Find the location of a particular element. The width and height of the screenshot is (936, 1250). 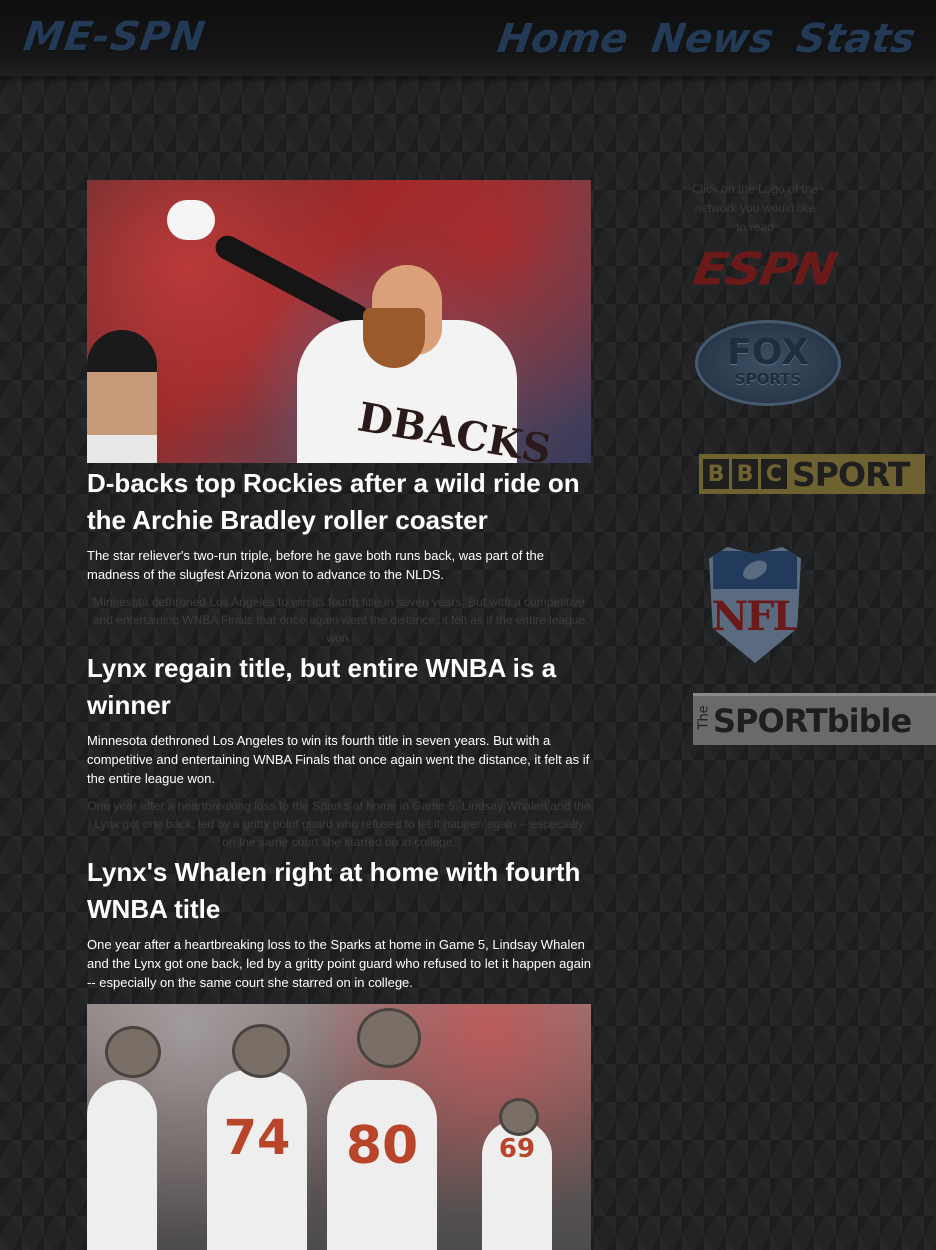

player-figure: 69 is located at coordinates (517, 1185).